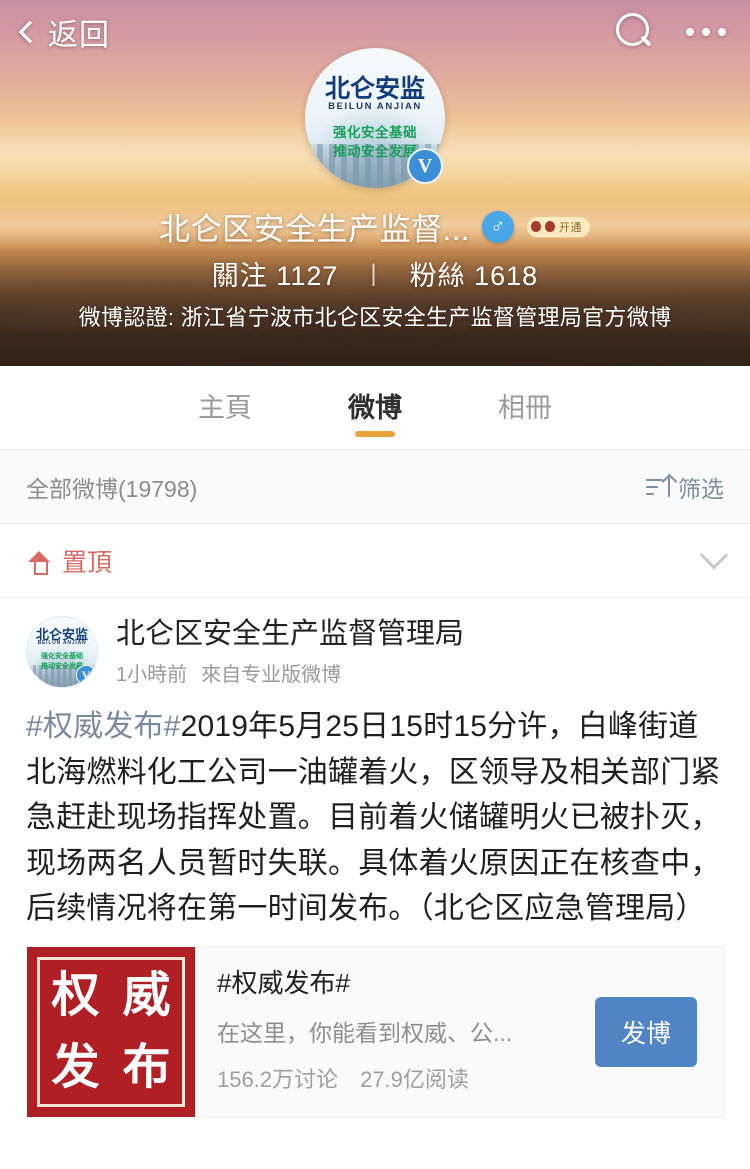 The height and width of the screenshot is (1169, 750). I want to click on tab-home-label: 主頁, so click(225, 408).